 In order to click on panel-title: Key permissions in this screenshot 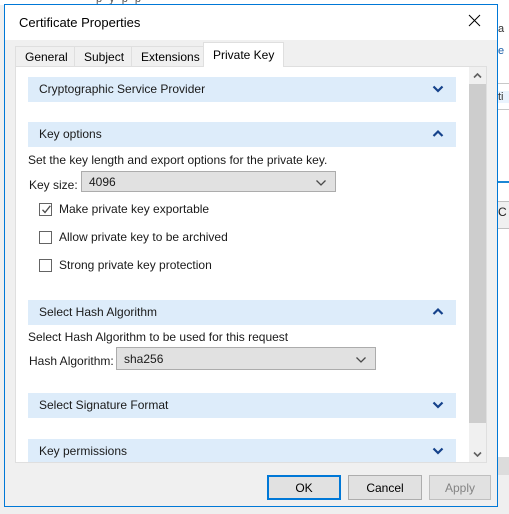, I will do `click(83, 451)`.